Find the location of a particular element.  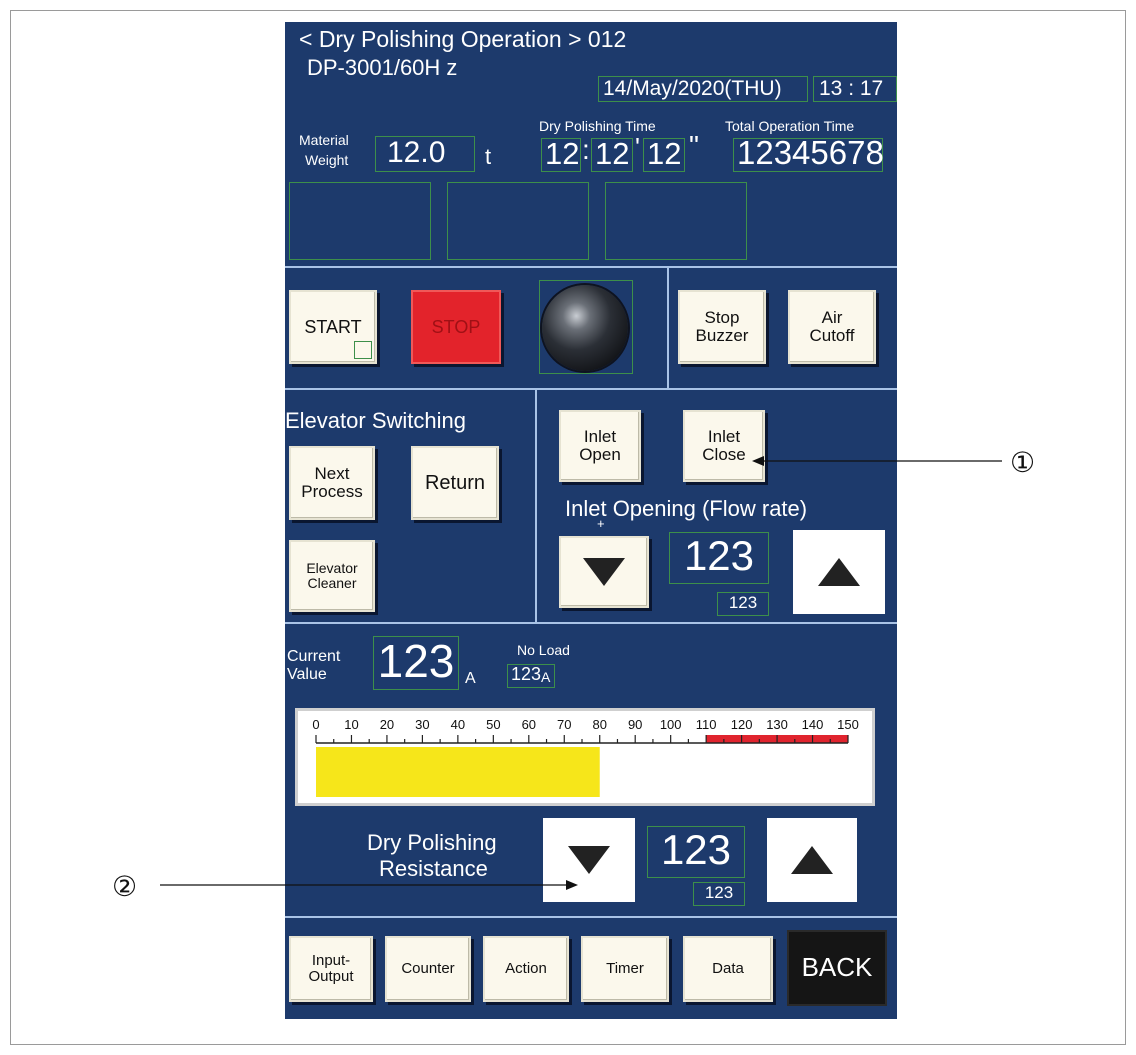

stop-button-label: STOP is located at coordinates (456, 326).